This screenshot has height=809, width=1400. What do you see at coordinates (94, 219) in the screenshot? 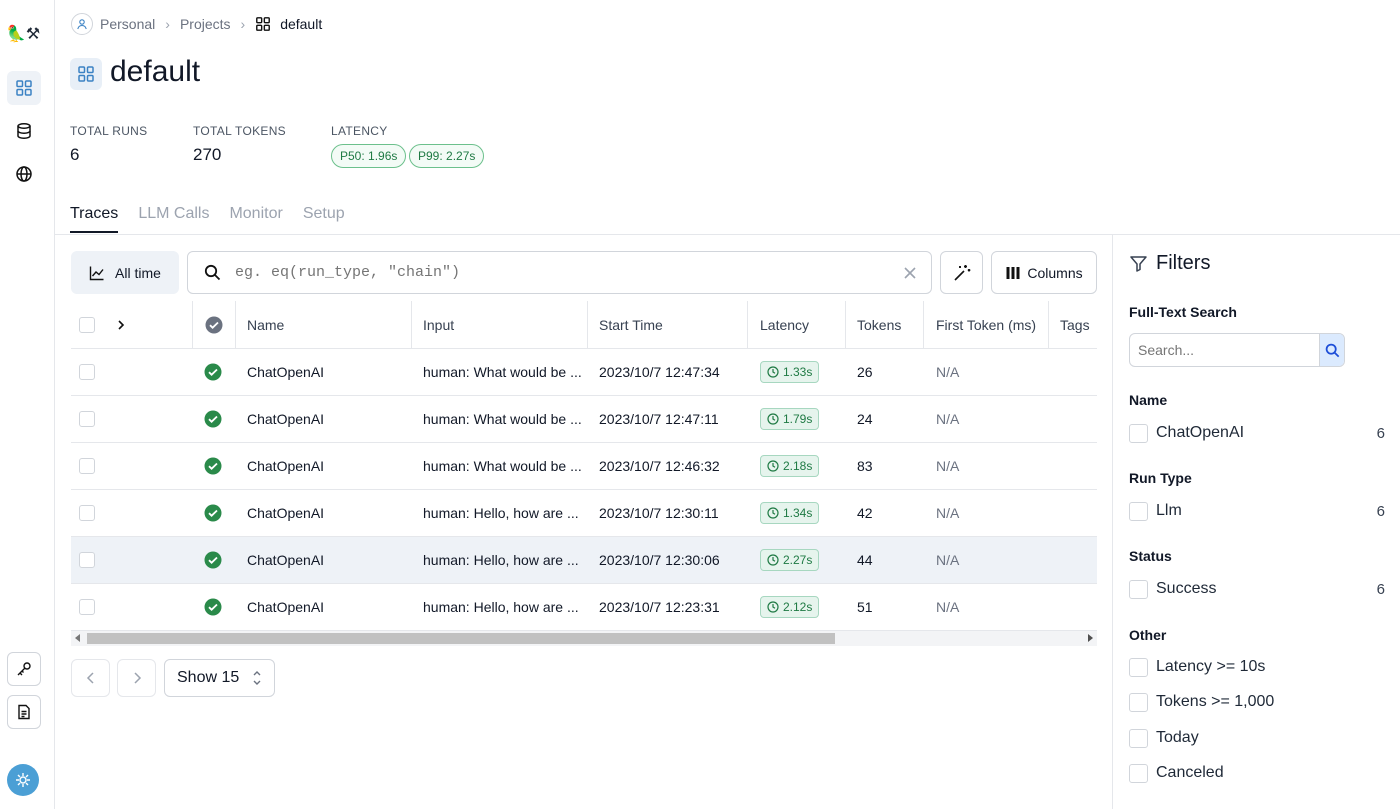
I see `tab-traces: Traces` at bounding box center [94, 219].